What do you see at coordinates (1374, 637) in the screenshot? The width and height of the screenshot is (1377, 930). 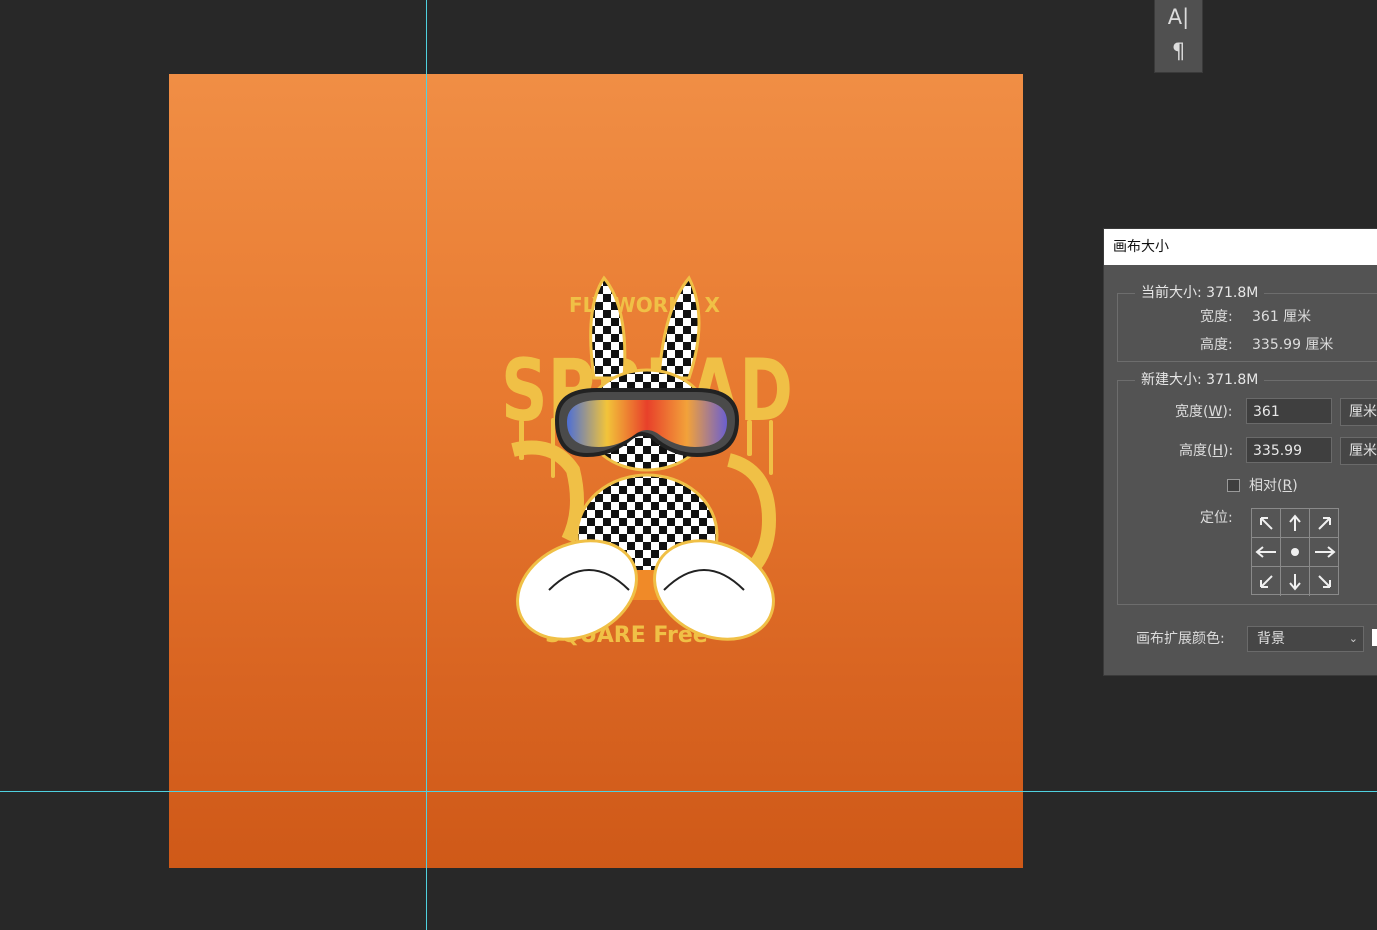 I see `extension-color-swatch` at bounding box center [1374, 637].